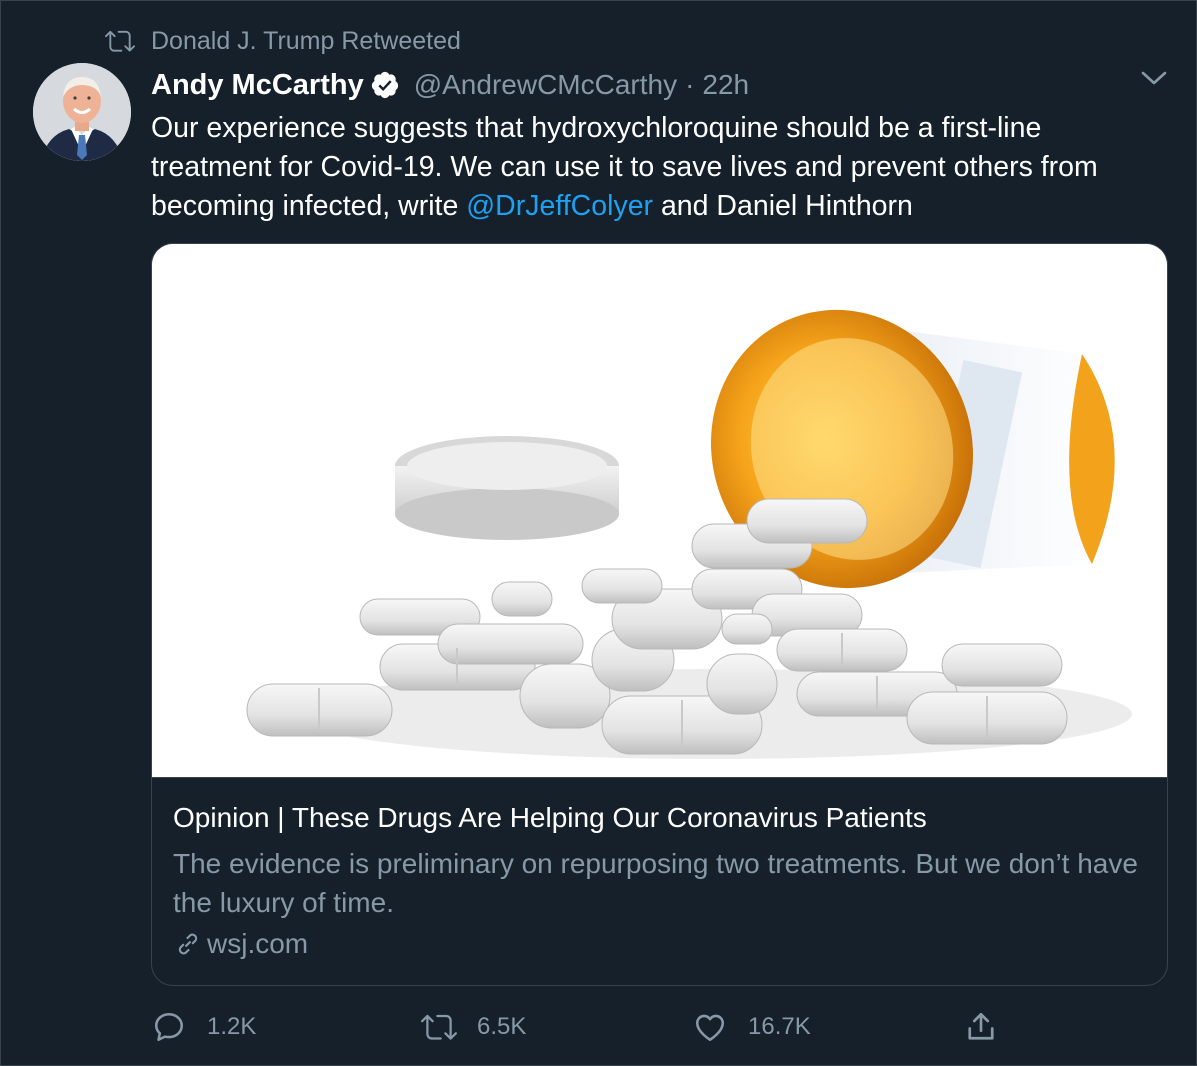  I want to click on link-icon, so click(188, 944).